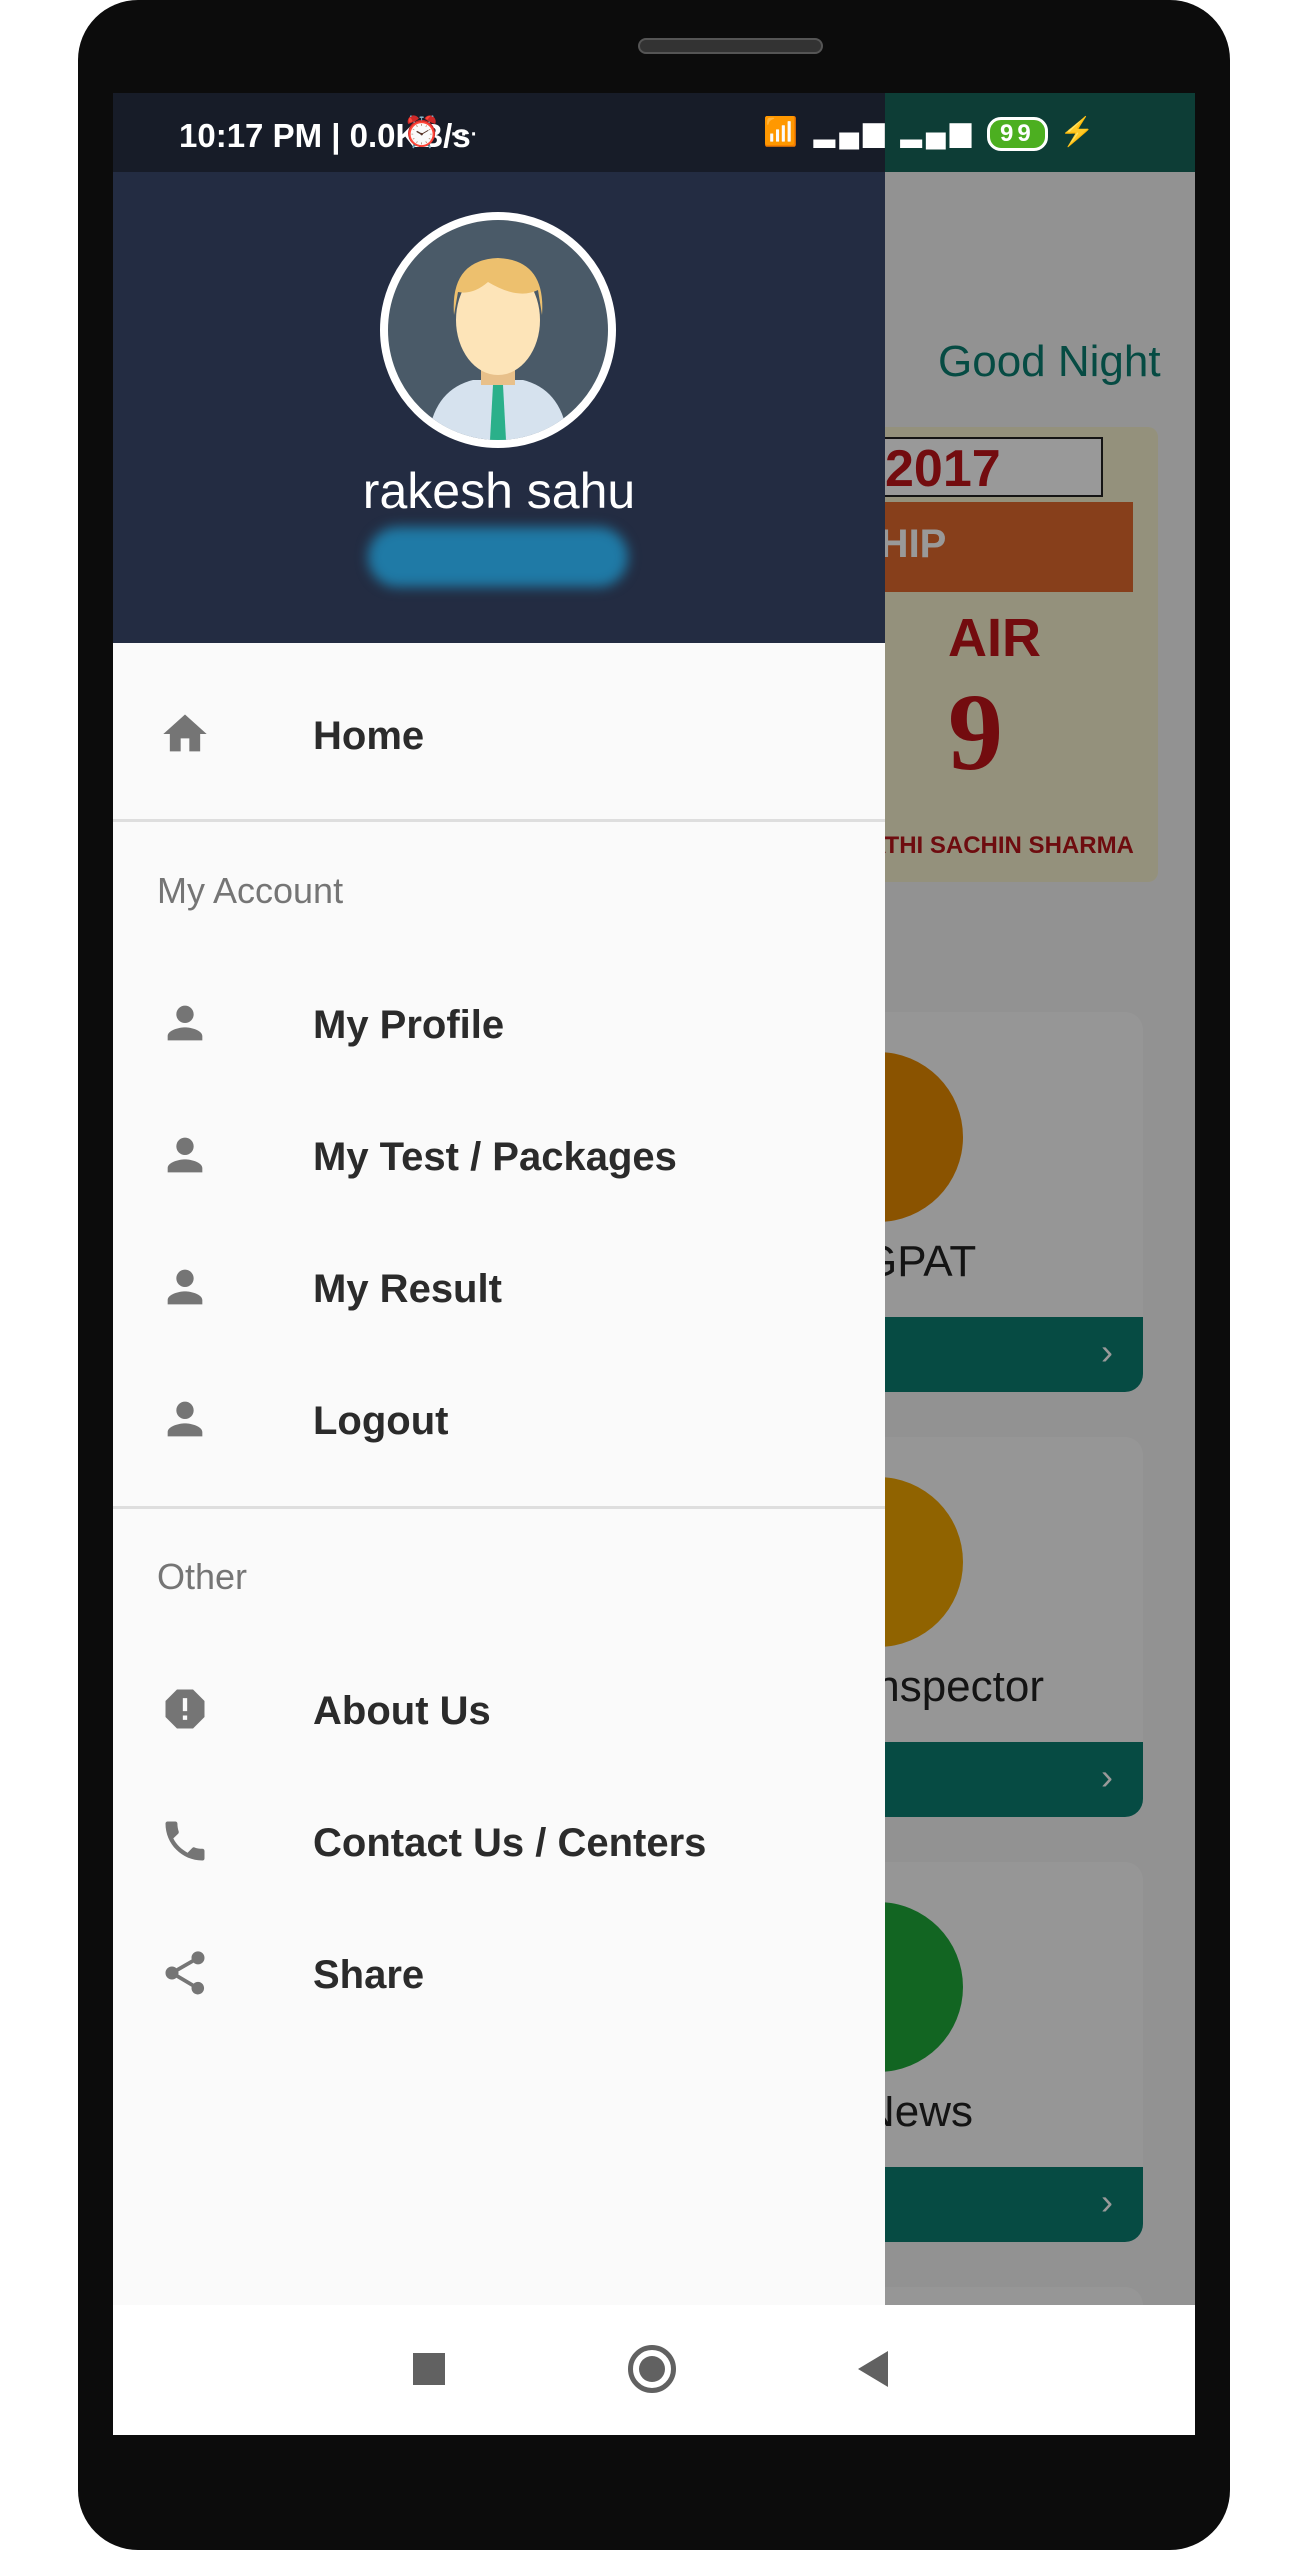 Image resolution: width=1305 pixels, height=2550 pixels. Describe the element at coordinates (782, 131) in the screenshot. I see `wifi-icon: 📶` at that location.